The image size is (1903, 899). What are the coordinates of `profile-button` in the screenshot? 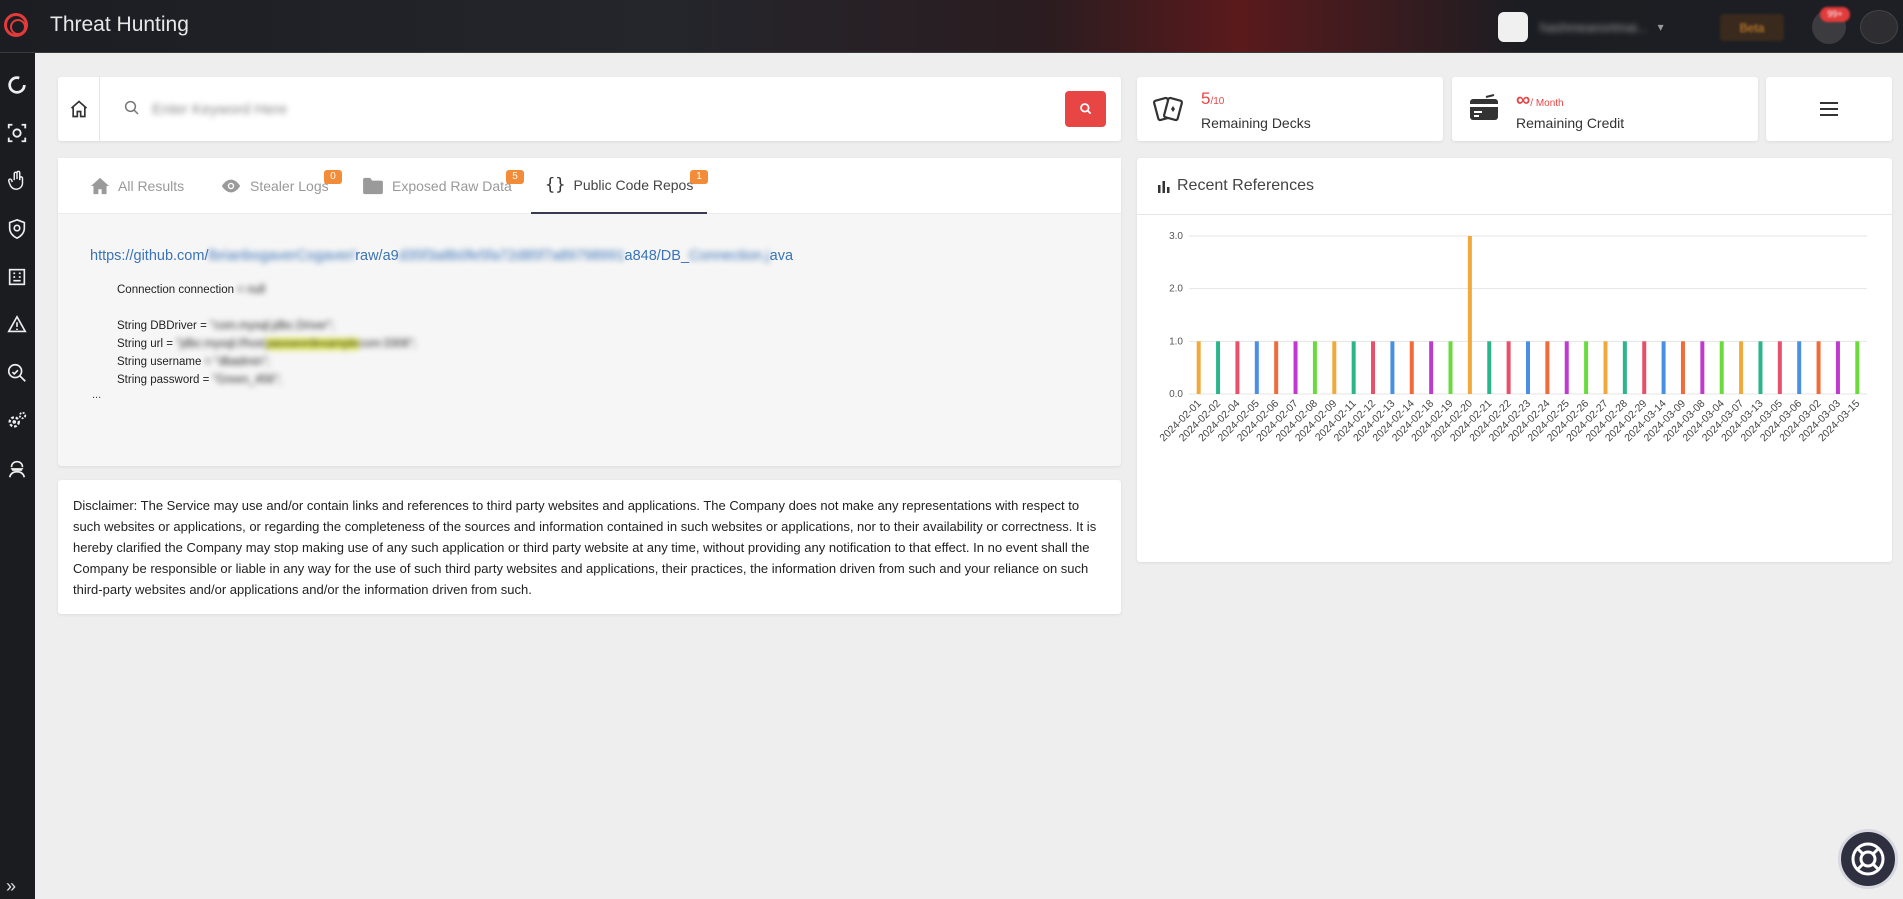 It's located at (1879, 27).